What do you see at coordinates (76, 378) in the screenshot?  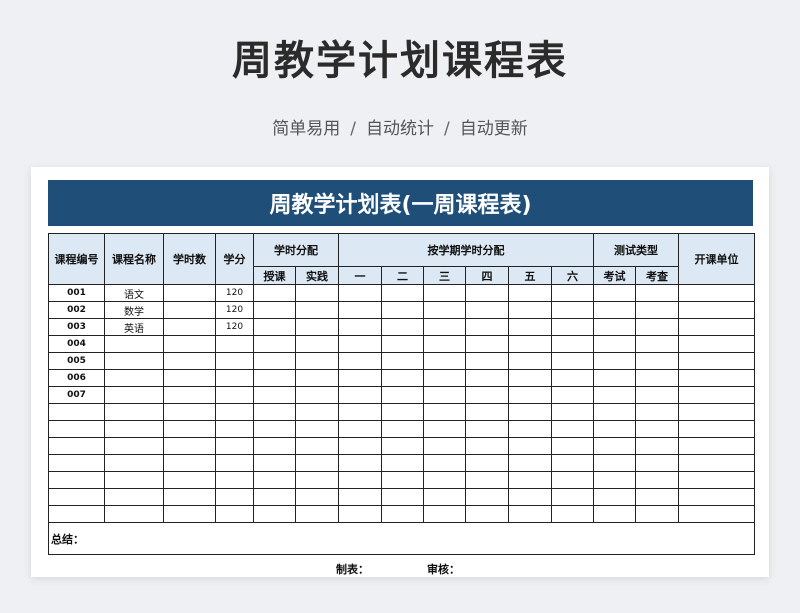 I see `course-id-cell: 006` at bounding box center [76, 378].